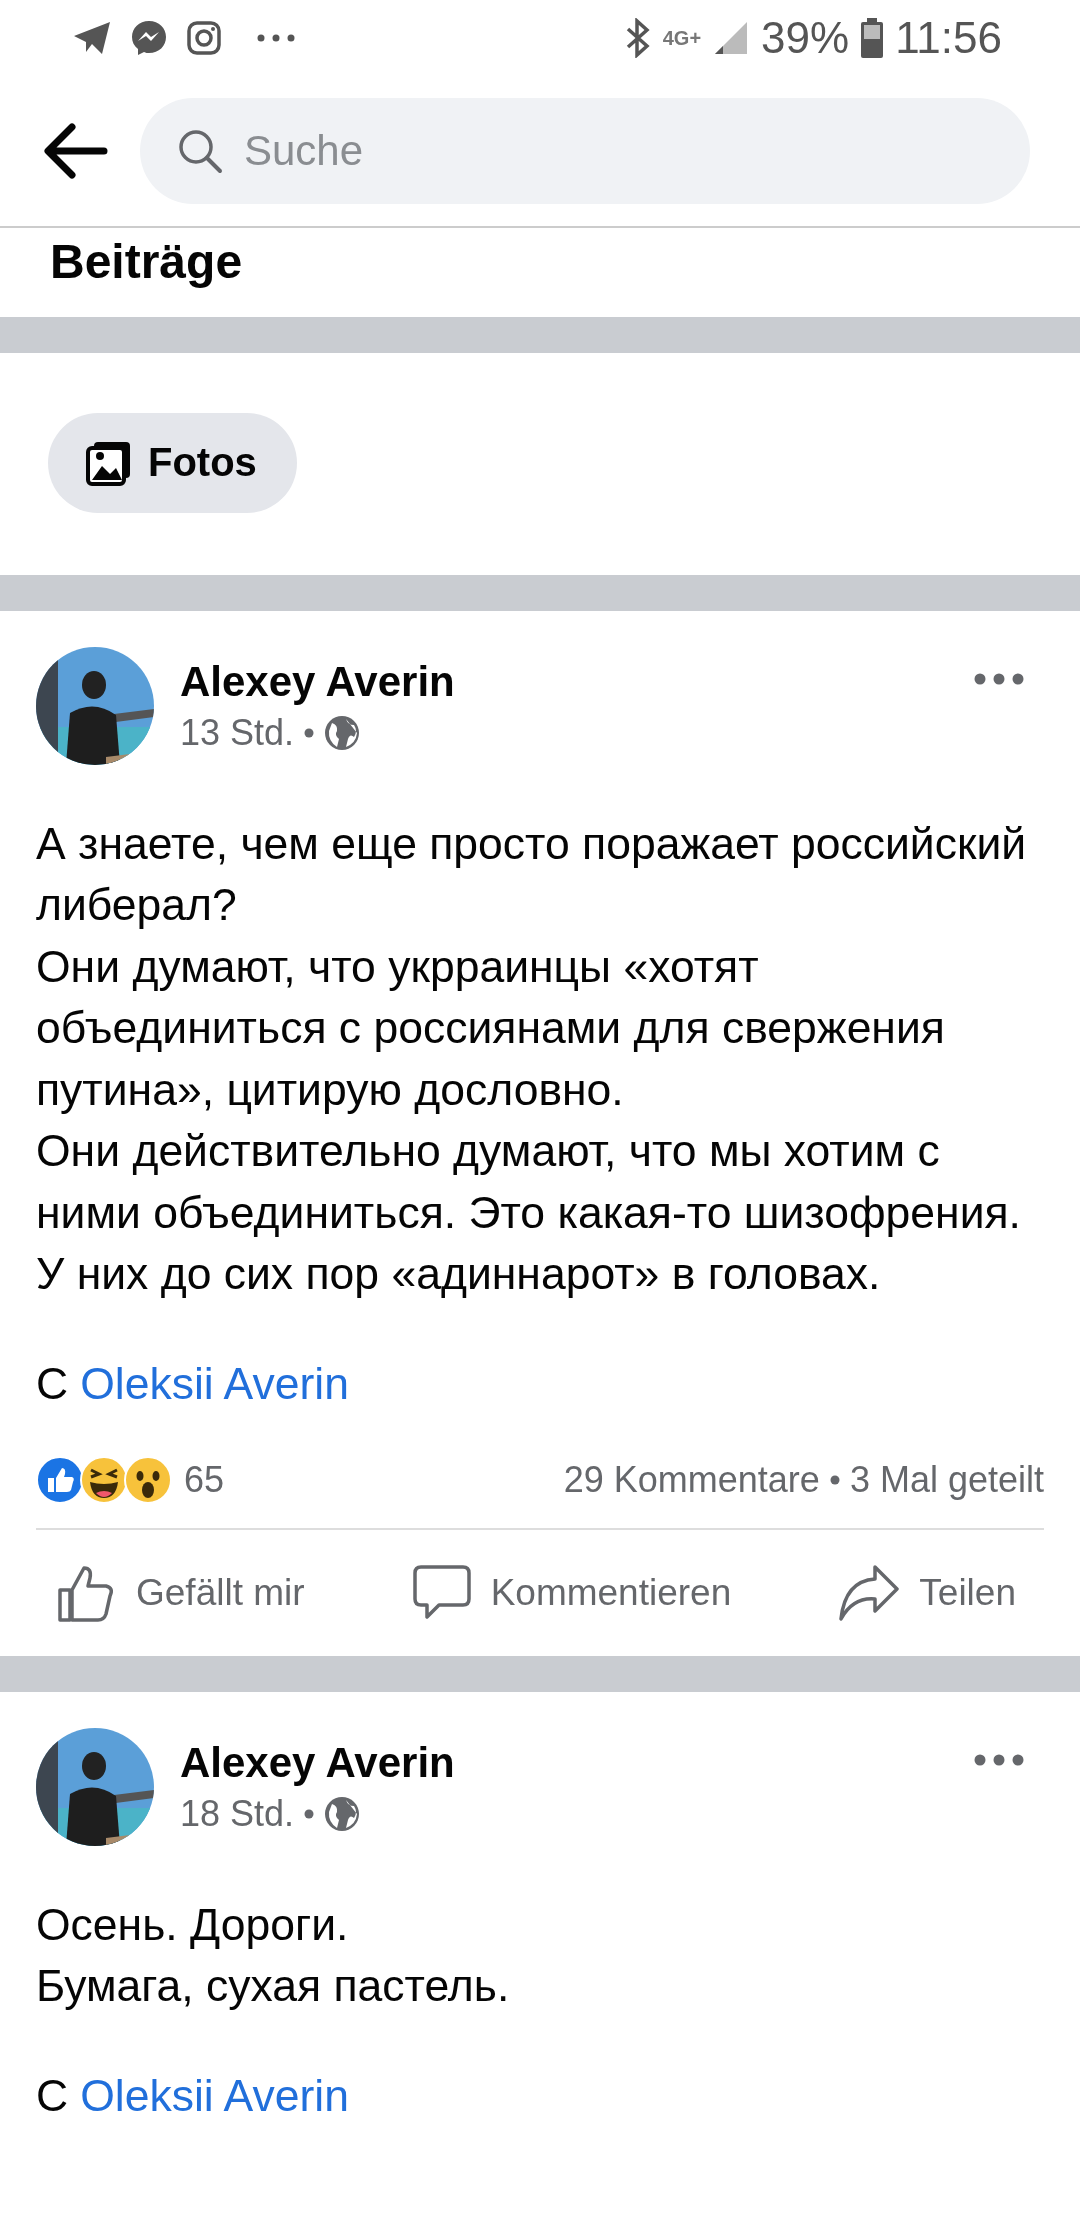  I want to click on reaction-count: 65, so click(204, 1479).